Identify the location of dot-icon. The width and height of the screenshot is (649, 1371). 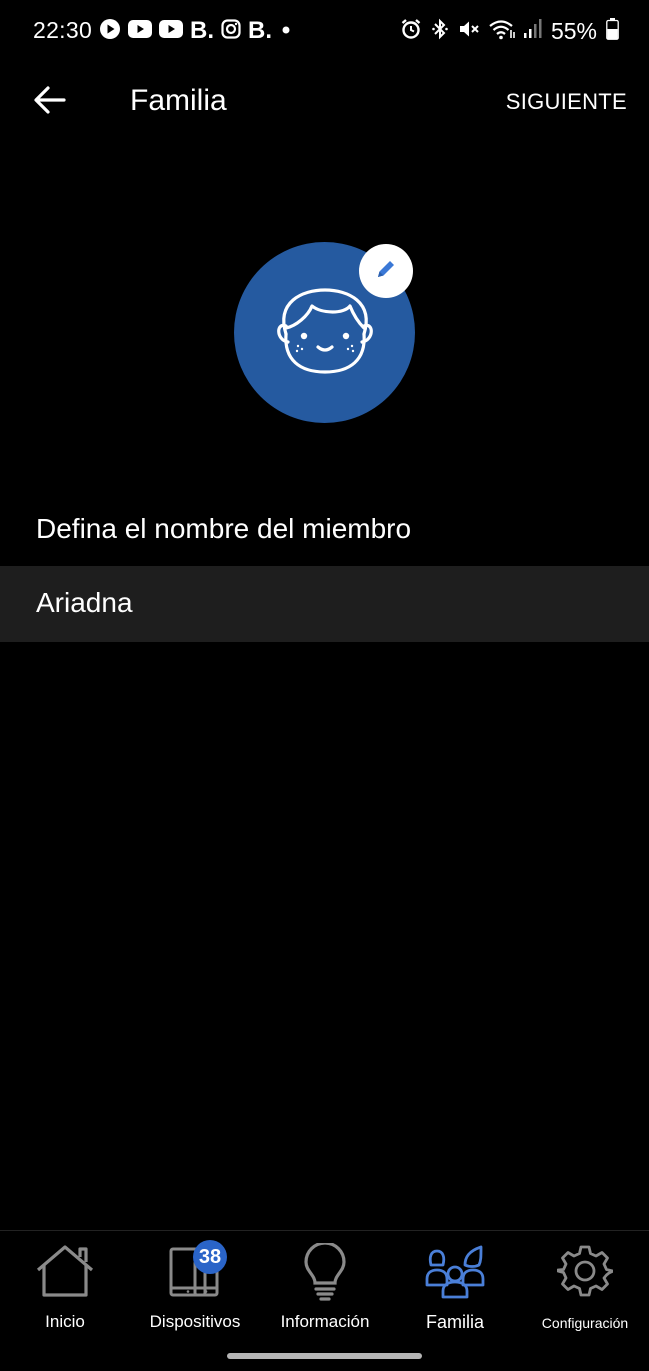
(286, 31).